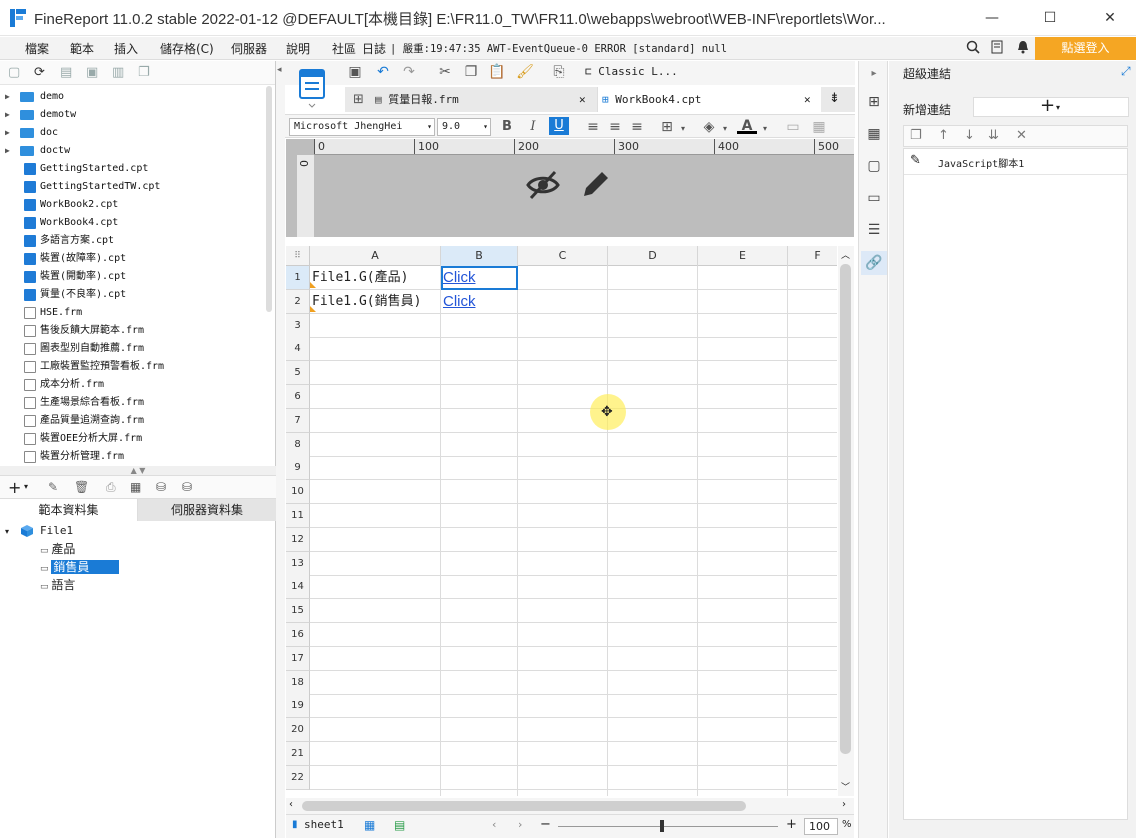 The height and width of the screenshot is (838, 1136). What do you see at coordinates (916, 135) in the screenshot?
I see `copy-link-icon: ❐` at bounding box center [916, 135].